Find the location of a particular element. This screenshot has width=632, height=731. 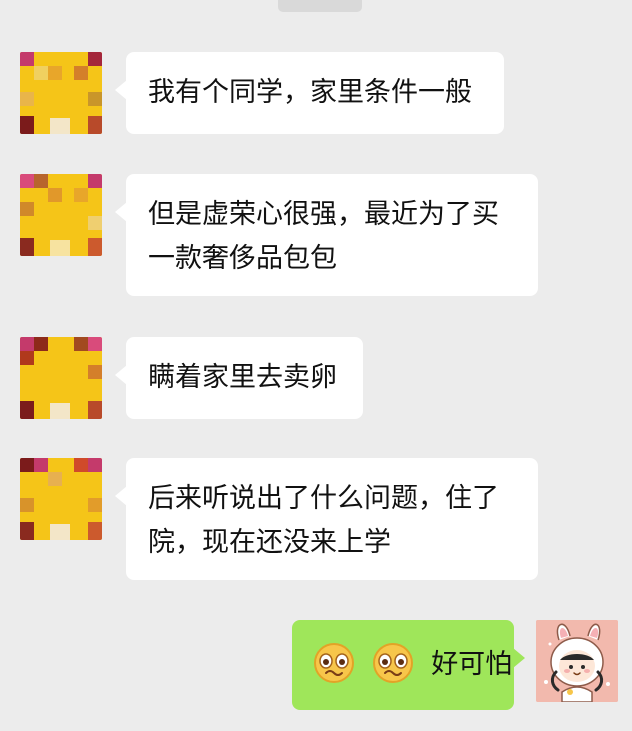

timestamp-pill is located at coordinates (320, 6).